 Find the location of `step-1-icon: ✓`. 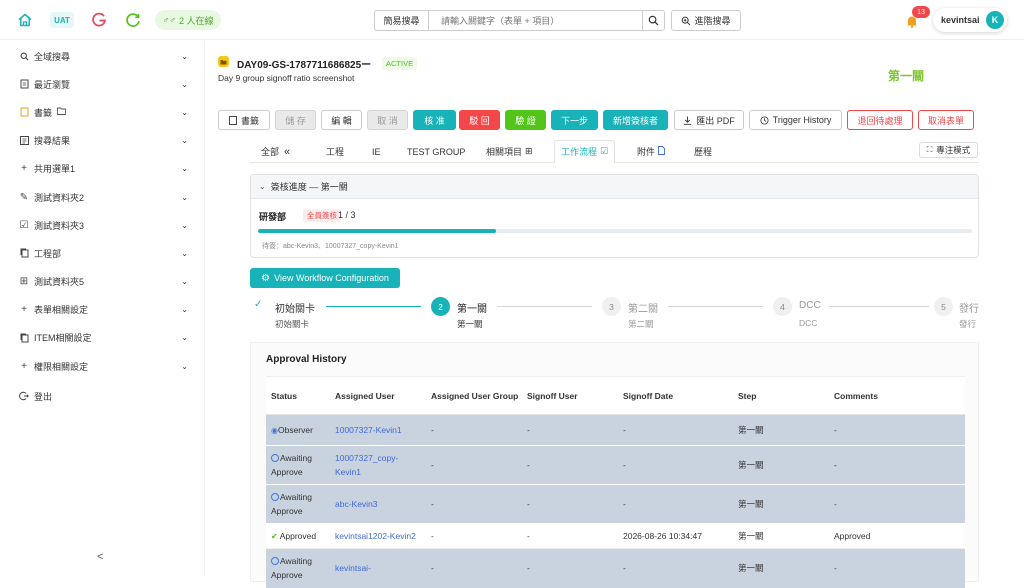

step-1-icon: ✓ is located at coordinates (258, 304).